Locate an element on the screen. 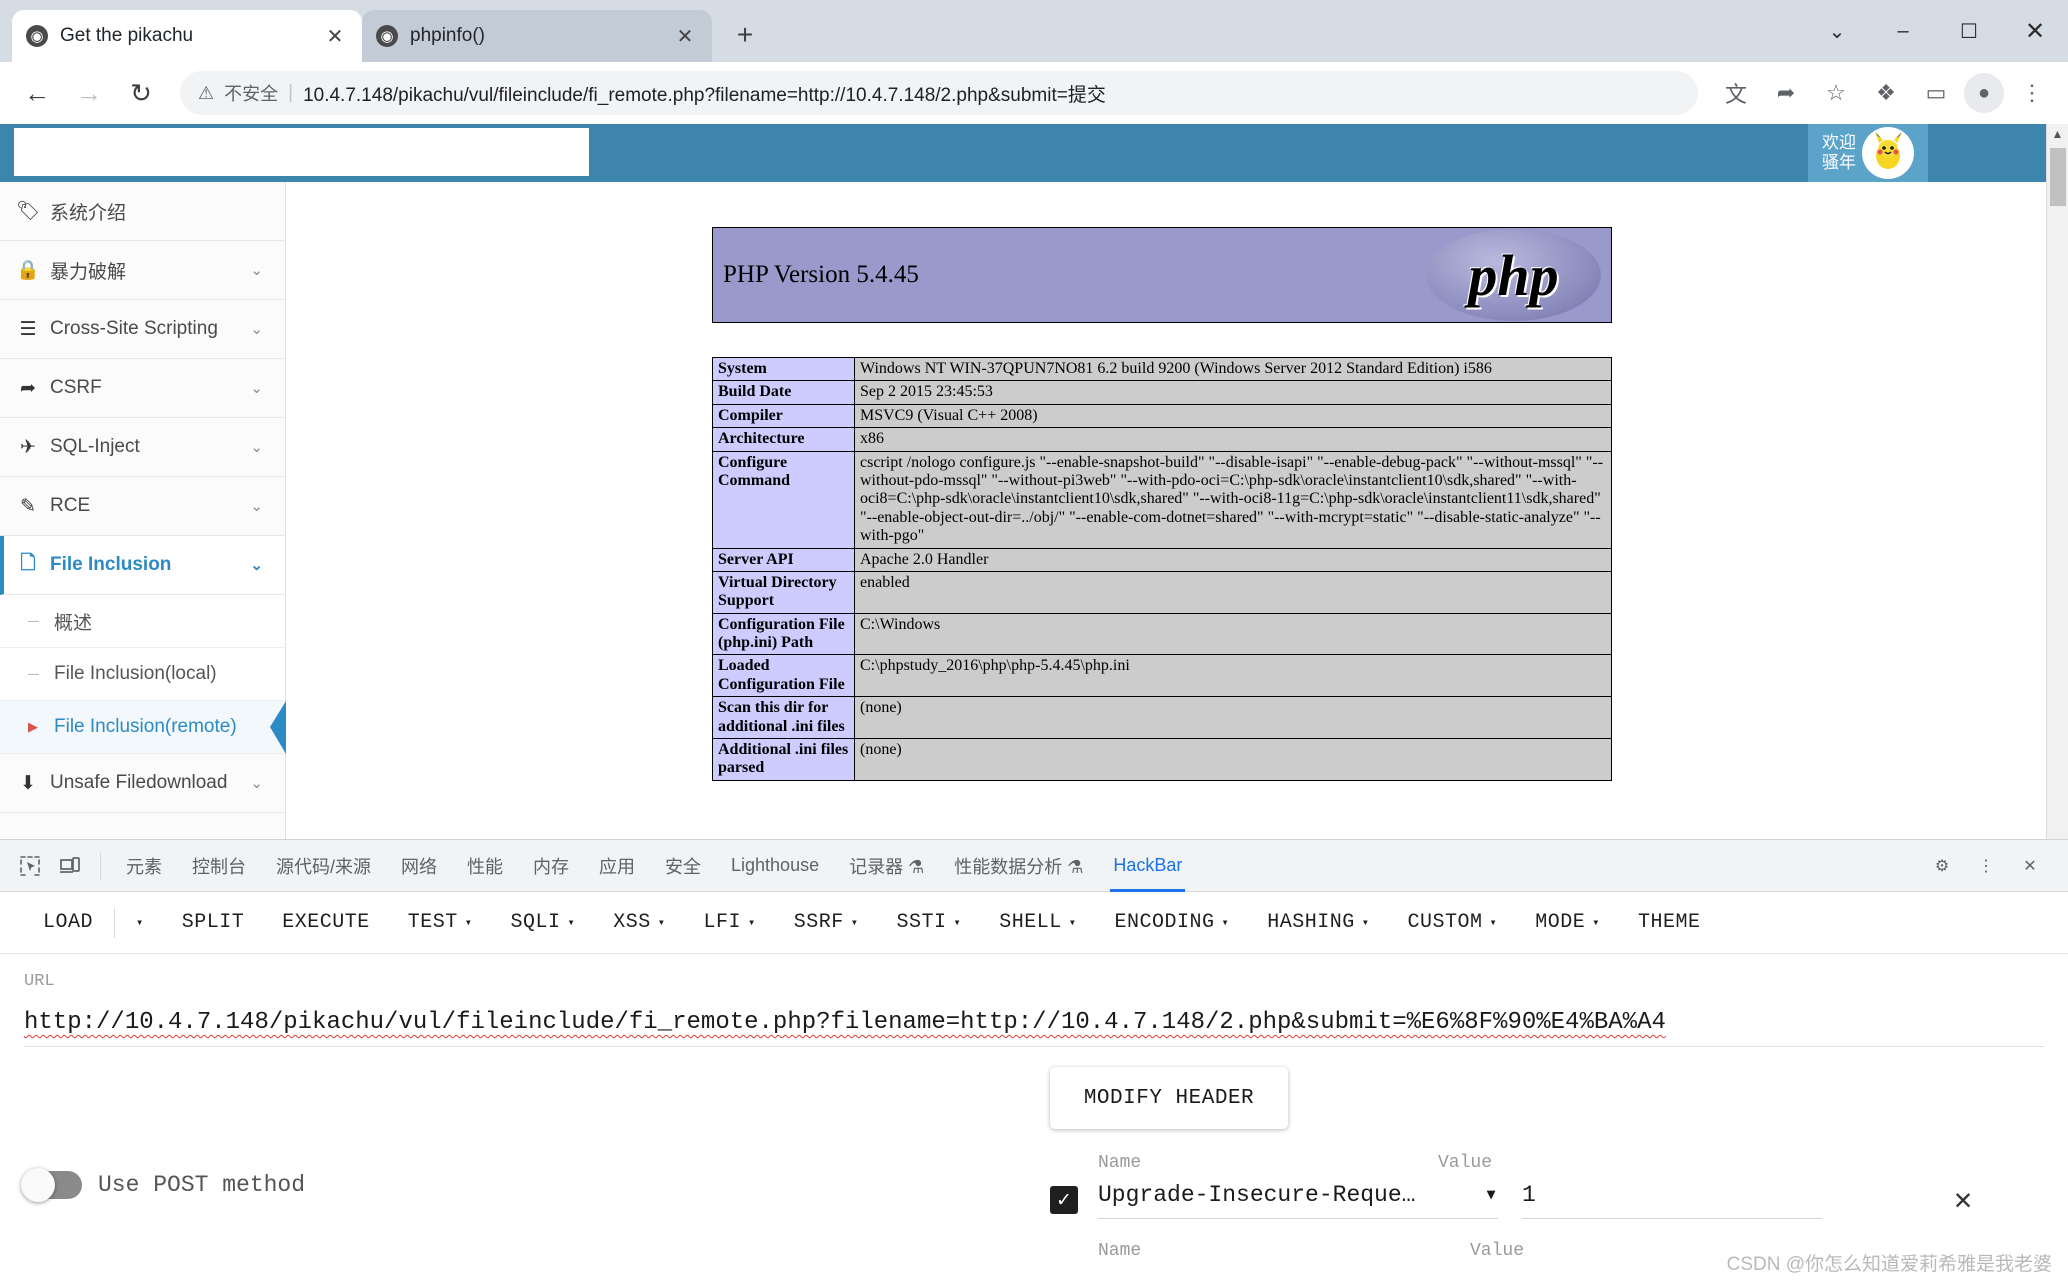 The width and height of the screenshot is (2068, 1286). hackbar-sqli-menu: SQLI ▾ is located at coordinates (543, 922).